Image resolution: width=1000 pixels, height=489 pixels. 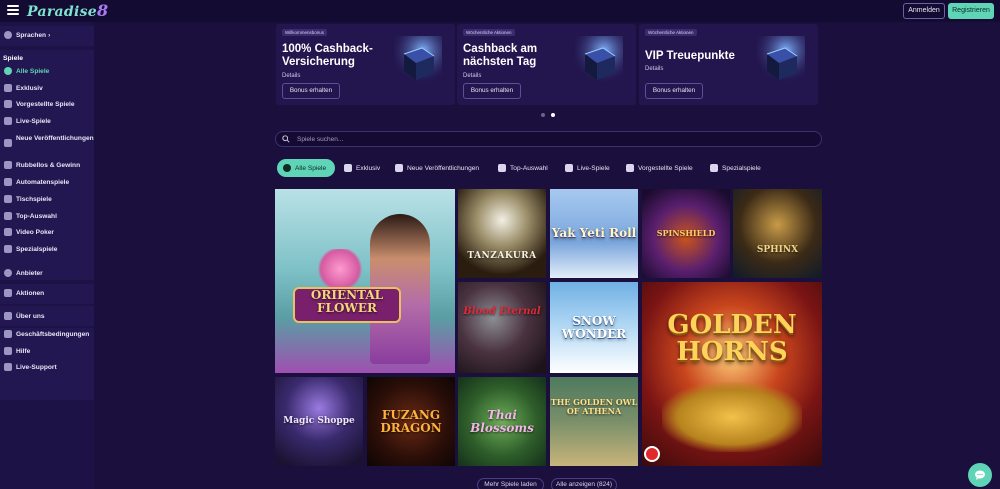 What do you see at coordinates (500, 11) in the screenshot?
I see `top-bar: Paradise8 Anmelden Registrieren` at bounding box center [500, 11].